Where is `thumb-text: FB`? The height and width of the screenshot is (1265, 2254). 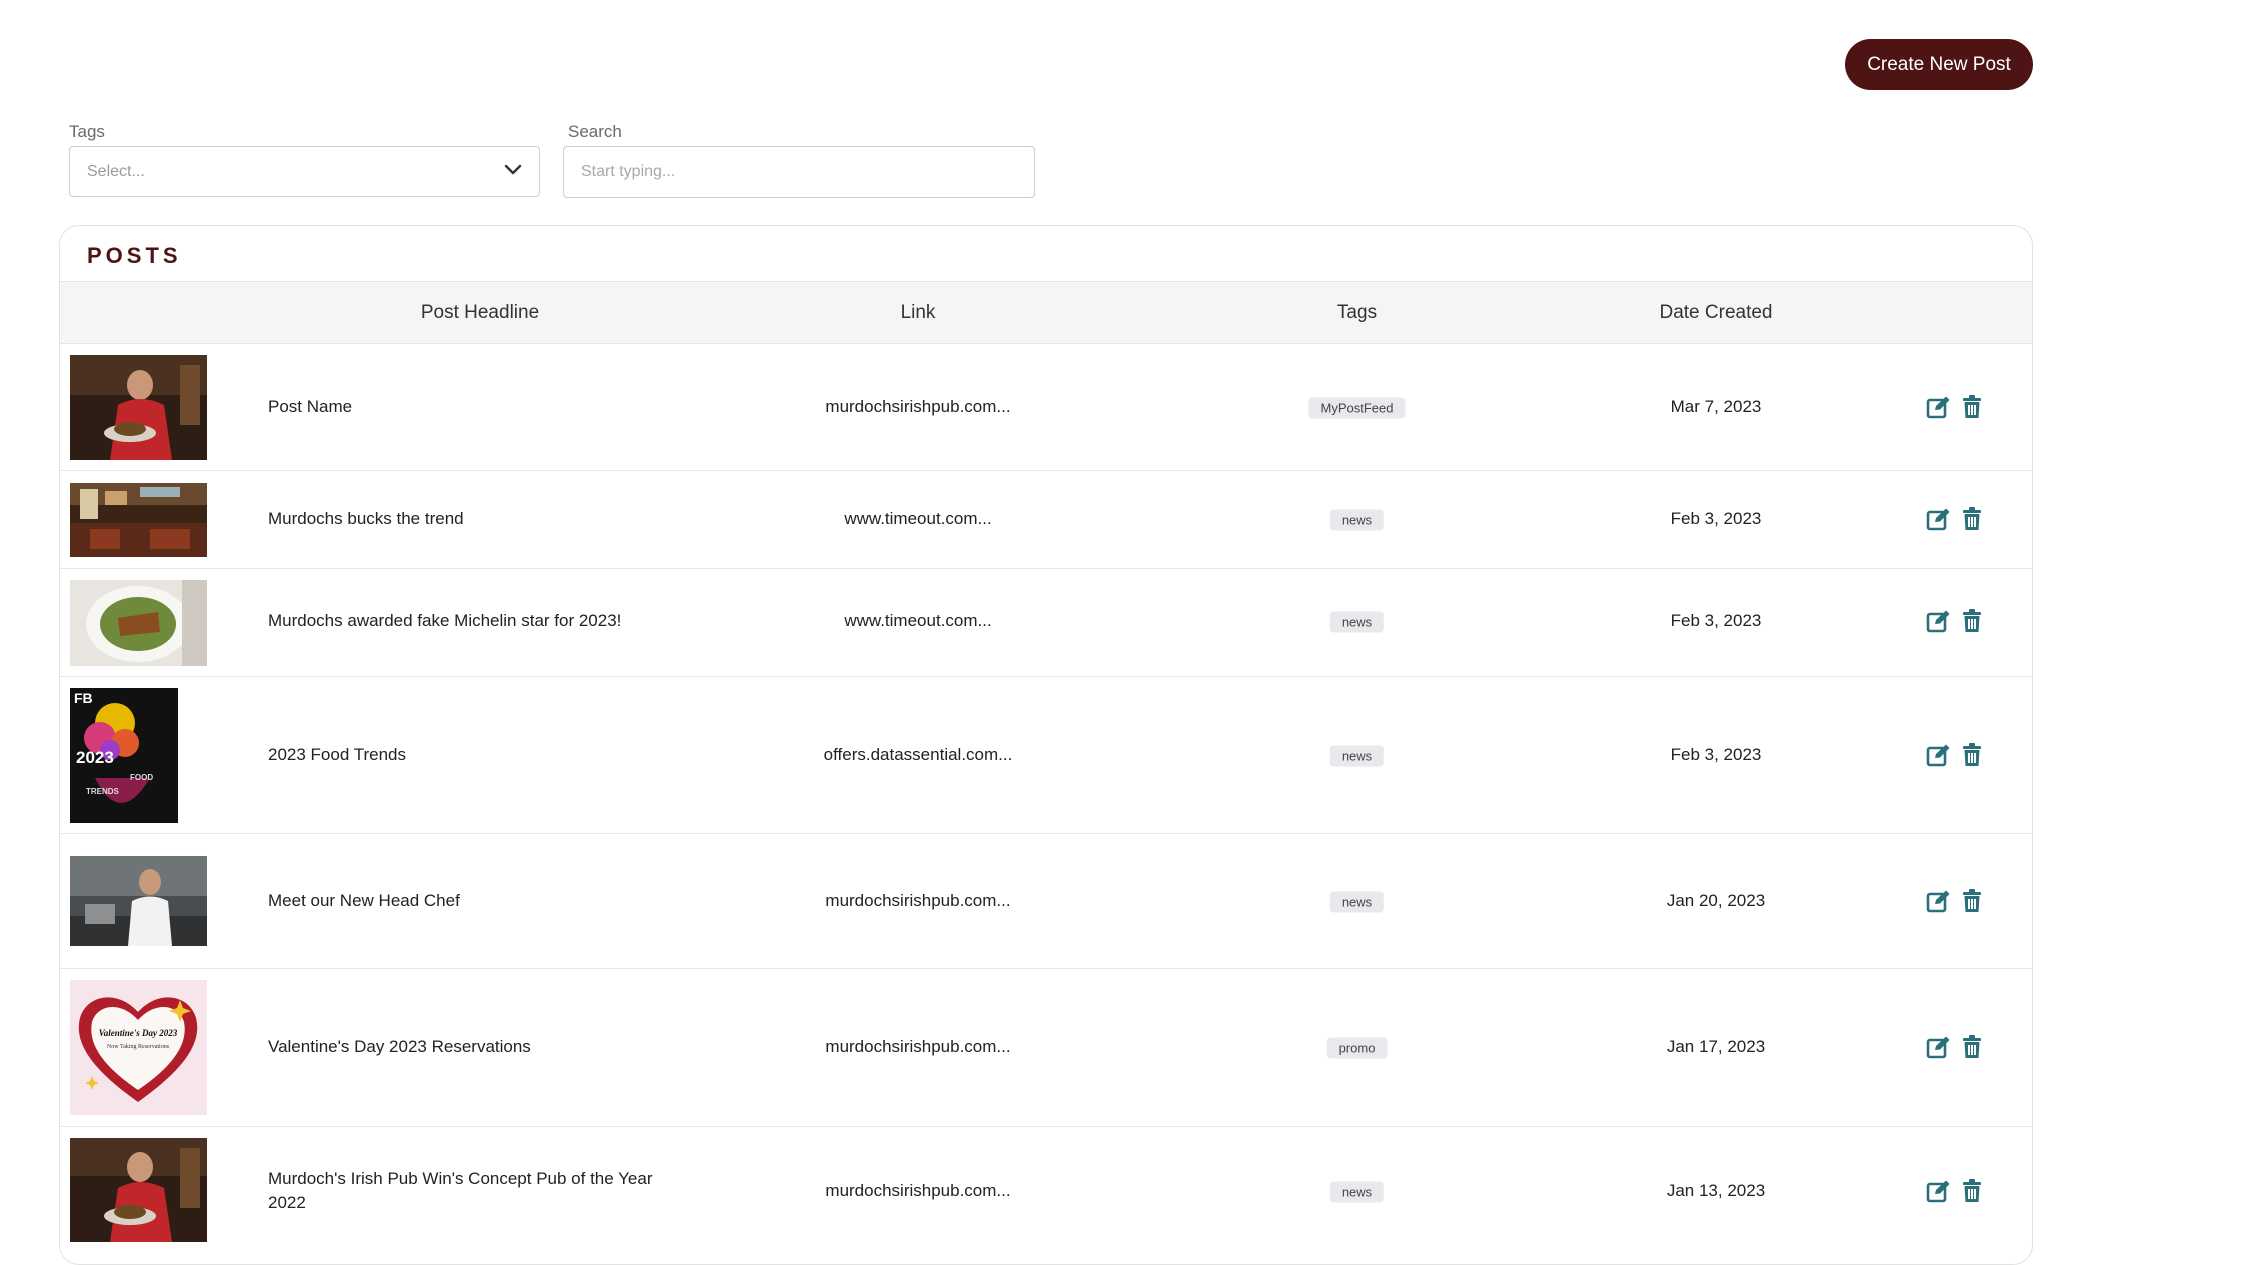 thumb-text: FB is located at coordinates (83, 698).